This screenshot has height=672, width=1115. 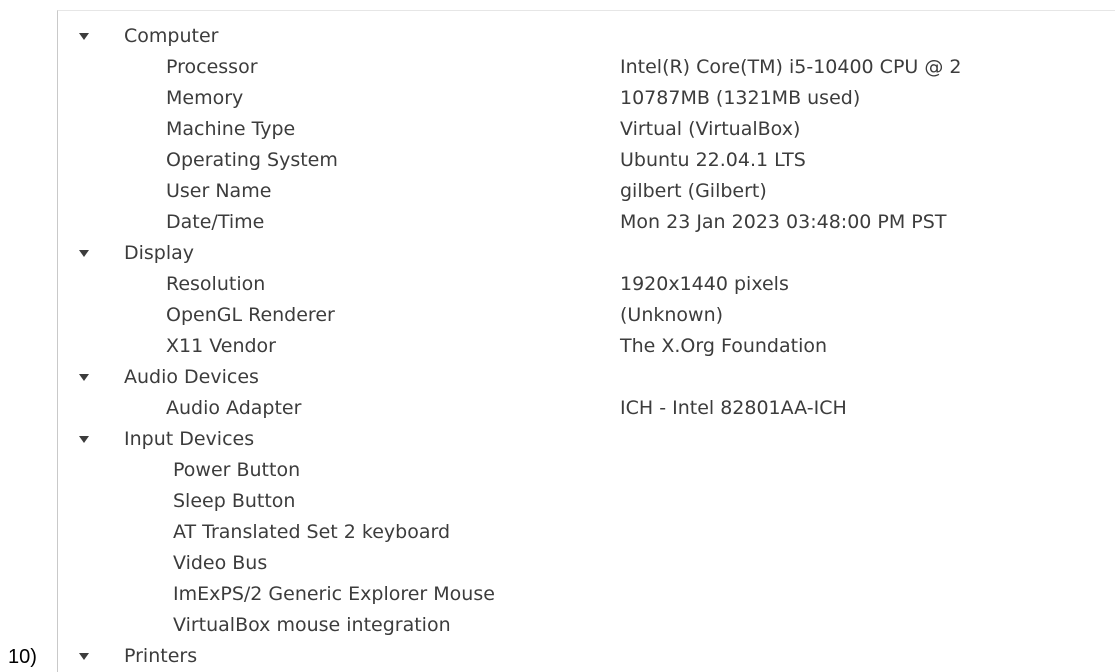 What do you see at coordinates (212, 67) in the screenshot?
I see `info-label: Processor` at bounding box center [212, 67].